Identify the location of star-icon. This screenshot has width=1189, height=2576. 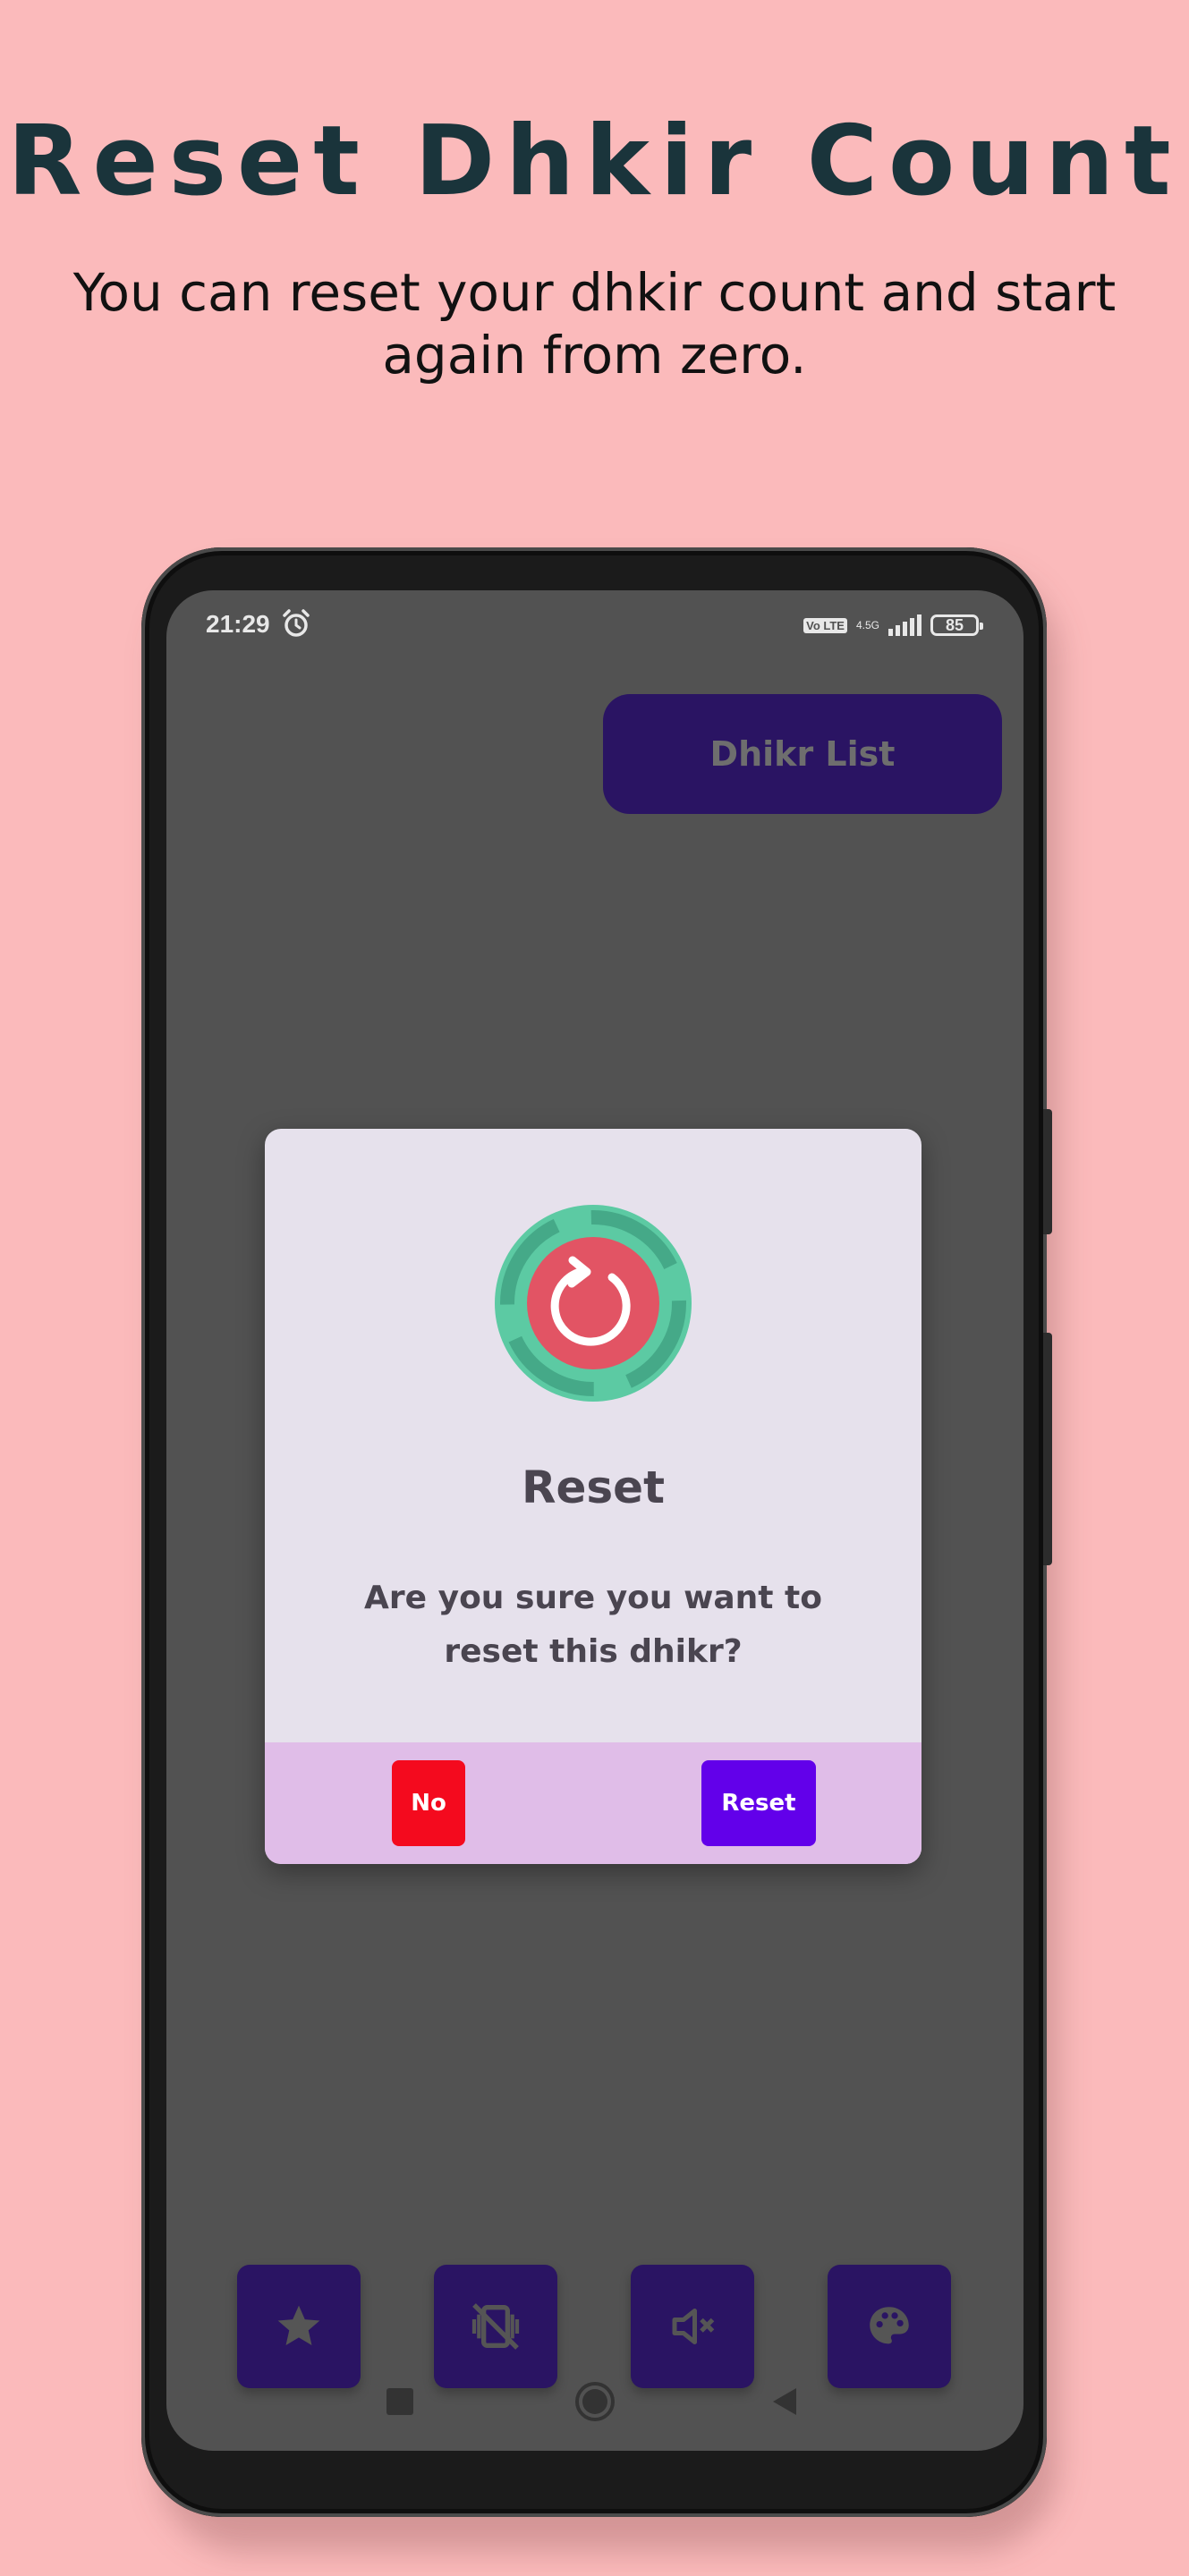
(298, 2325).